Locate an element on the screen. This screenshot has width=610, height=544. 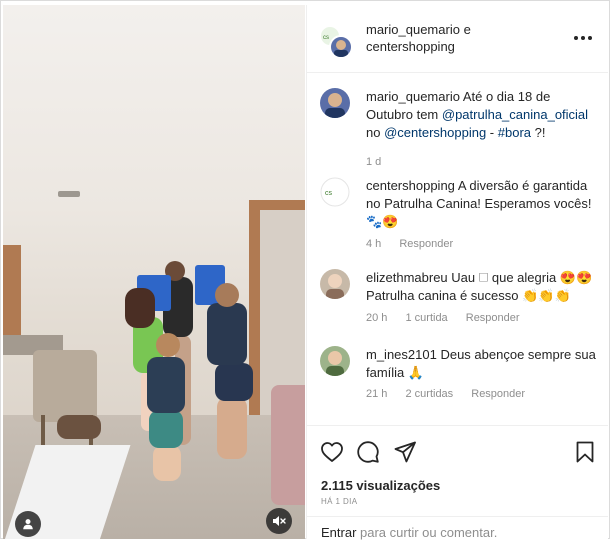
post-header: cs mario_quemario e centershopping is located at coordinates (457, 39).